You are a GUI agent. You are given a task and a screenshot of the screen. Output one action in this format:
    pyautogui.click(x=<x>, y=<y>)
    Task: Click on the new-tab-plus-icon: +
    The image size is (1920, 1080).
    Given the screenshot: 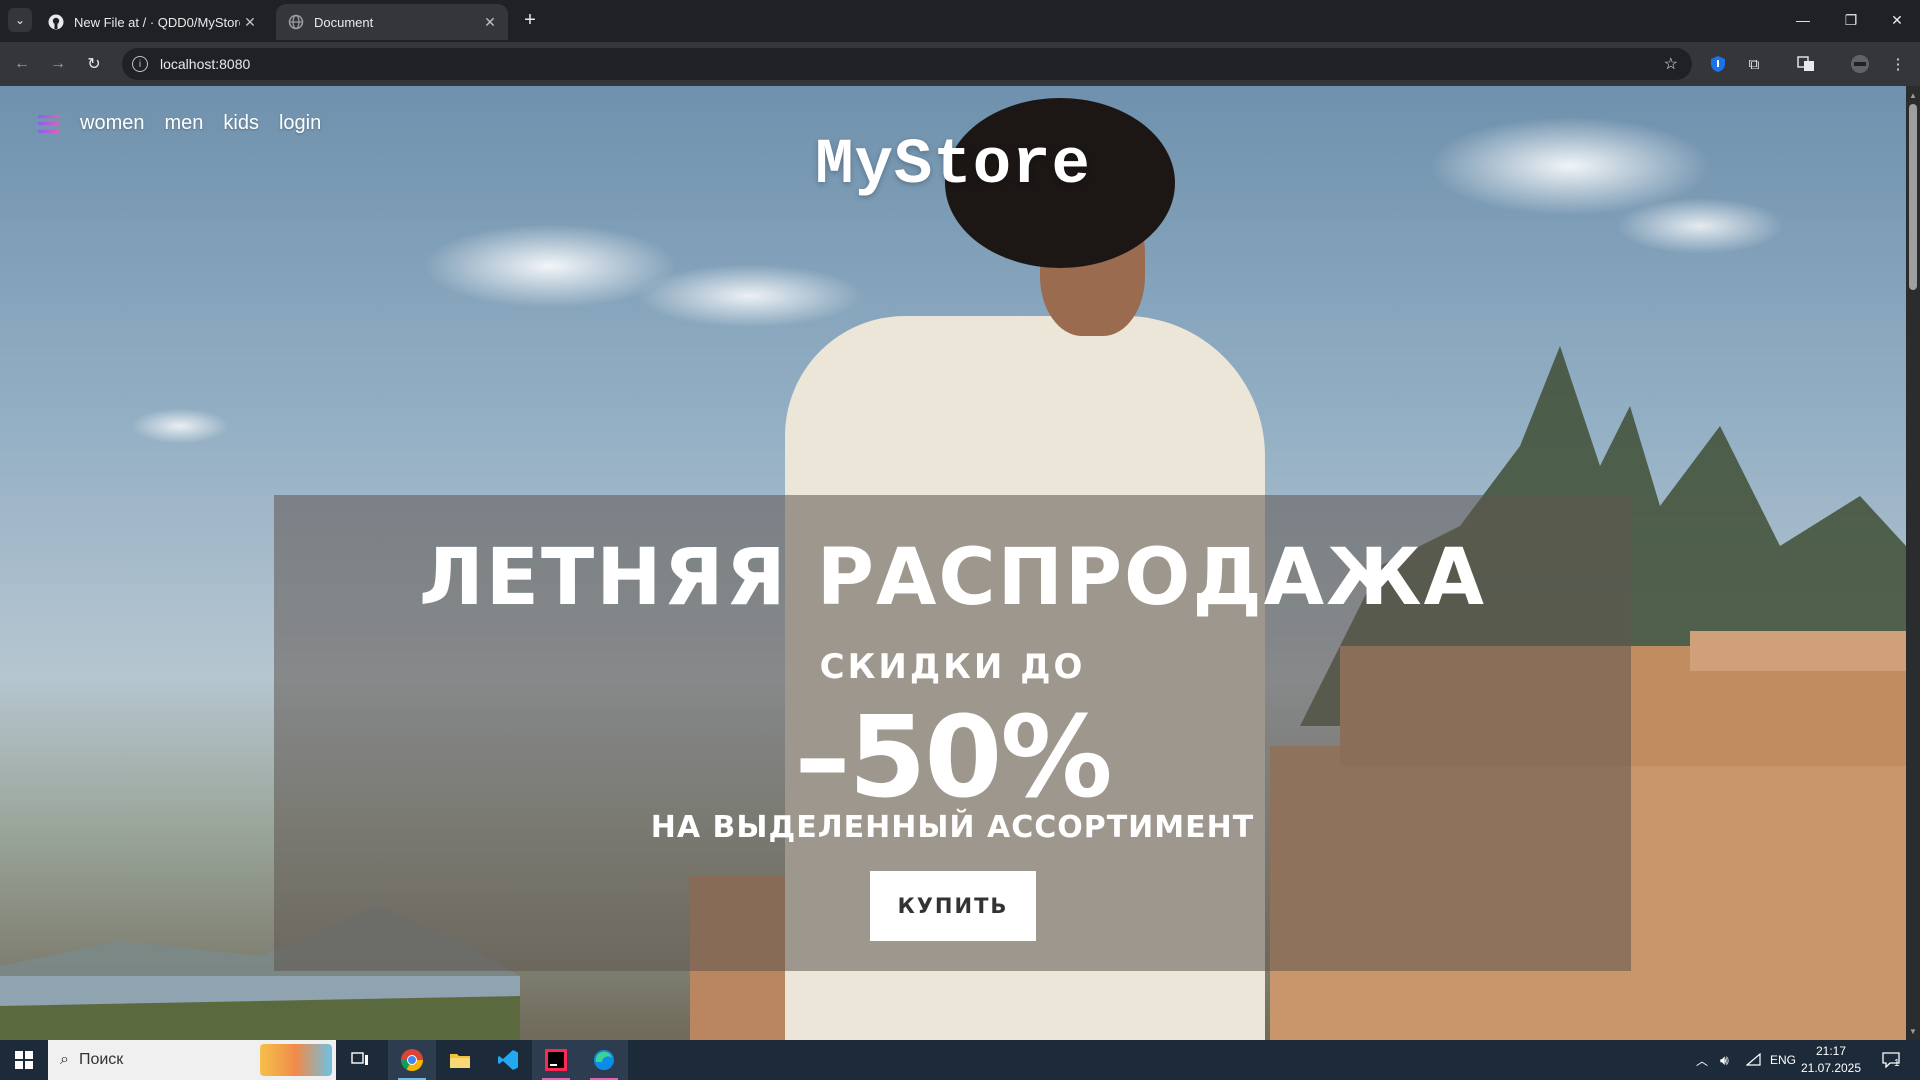 What is the action you would take?
    pyautogui.click(x=530, y=20)
    